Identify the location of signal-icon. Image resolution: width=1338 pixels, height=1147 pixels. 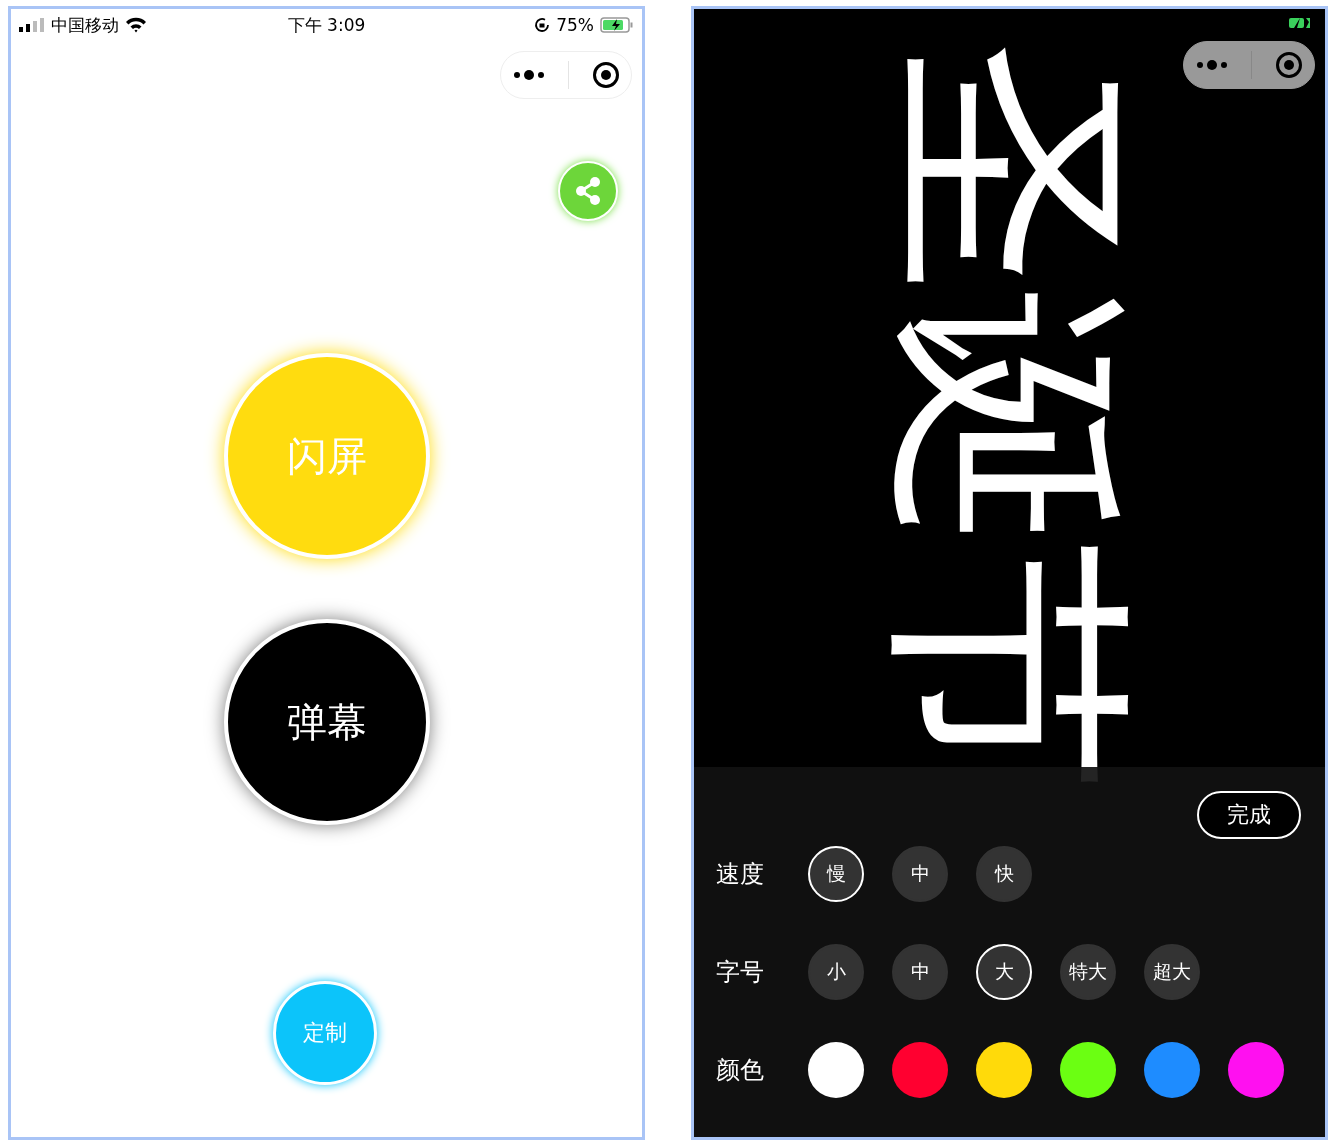
(32, 25).